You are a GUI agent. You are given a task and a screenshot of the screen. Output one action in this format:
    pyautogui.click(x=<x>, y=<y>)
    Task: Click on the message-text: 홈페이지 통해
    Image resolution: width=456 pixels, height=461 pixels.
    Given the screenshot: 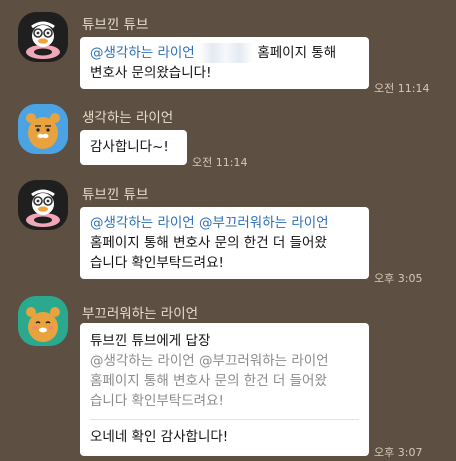 What is the action you would take?
    pyautogui.click(x=297, y=53)
    